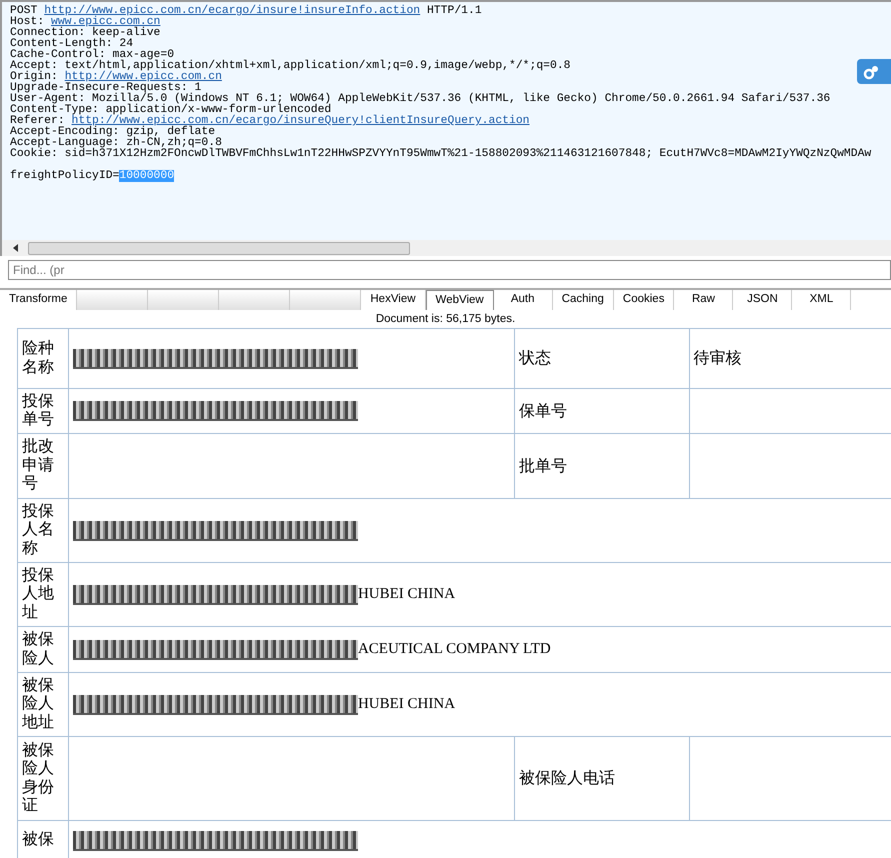 This screenshot has height=858, width=891. What do you see at coordinates (718, 358) in the screenshot?
I see `field-value: 待审核` at bounding box center [718, 358].